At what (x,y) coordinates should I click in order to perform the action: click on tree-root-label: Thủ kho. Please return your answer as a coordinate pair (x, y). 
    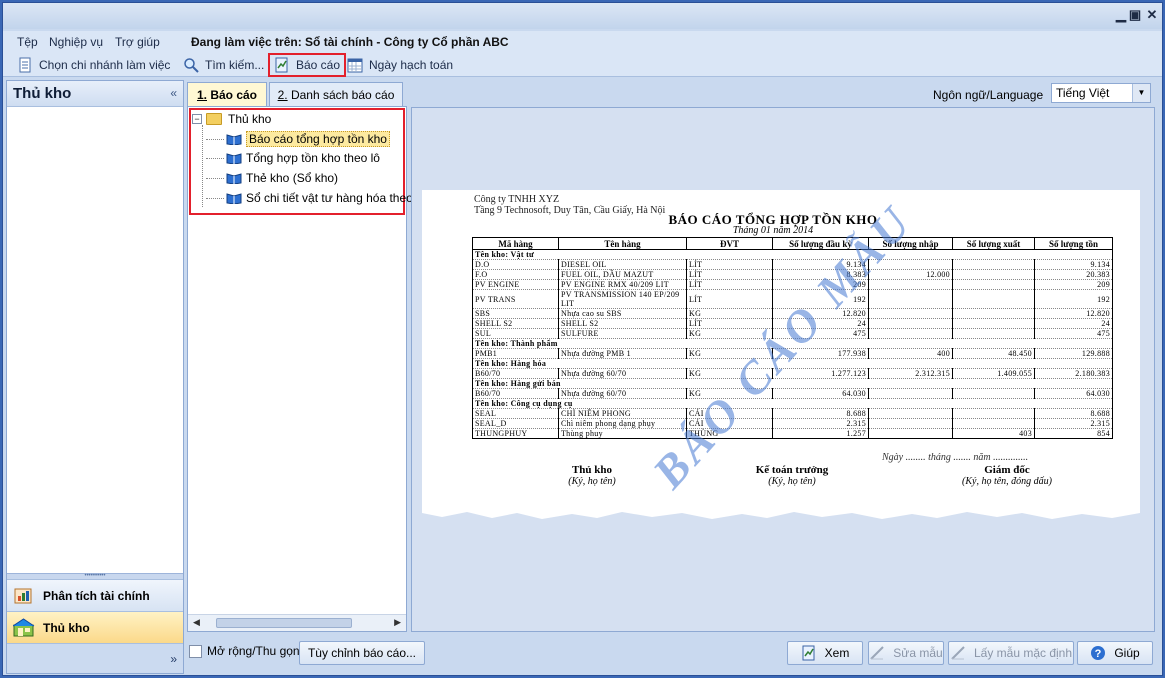
    Looking at the image, I should click on (250, 119).